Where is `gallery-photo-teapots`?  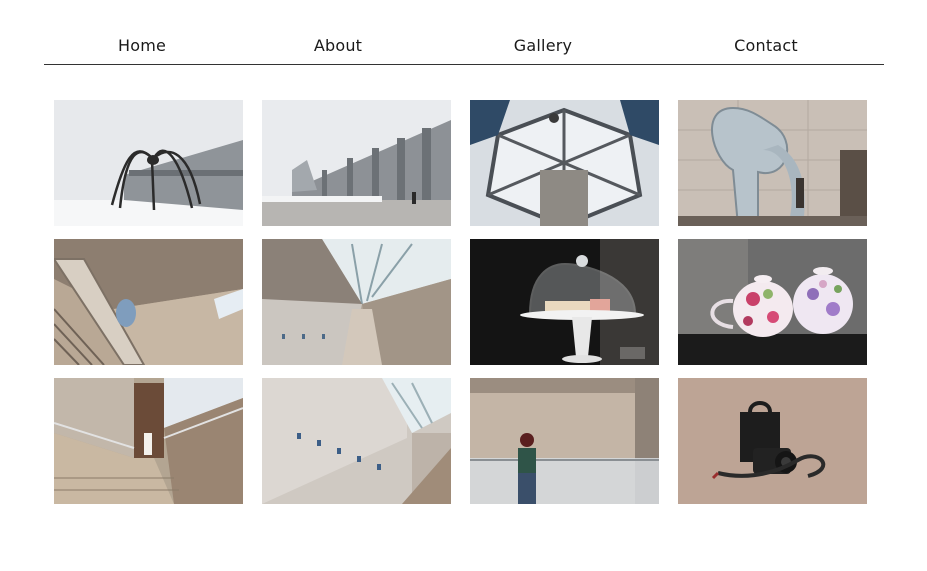
gallery-photo-teapots is located at coordinates (772, 302).